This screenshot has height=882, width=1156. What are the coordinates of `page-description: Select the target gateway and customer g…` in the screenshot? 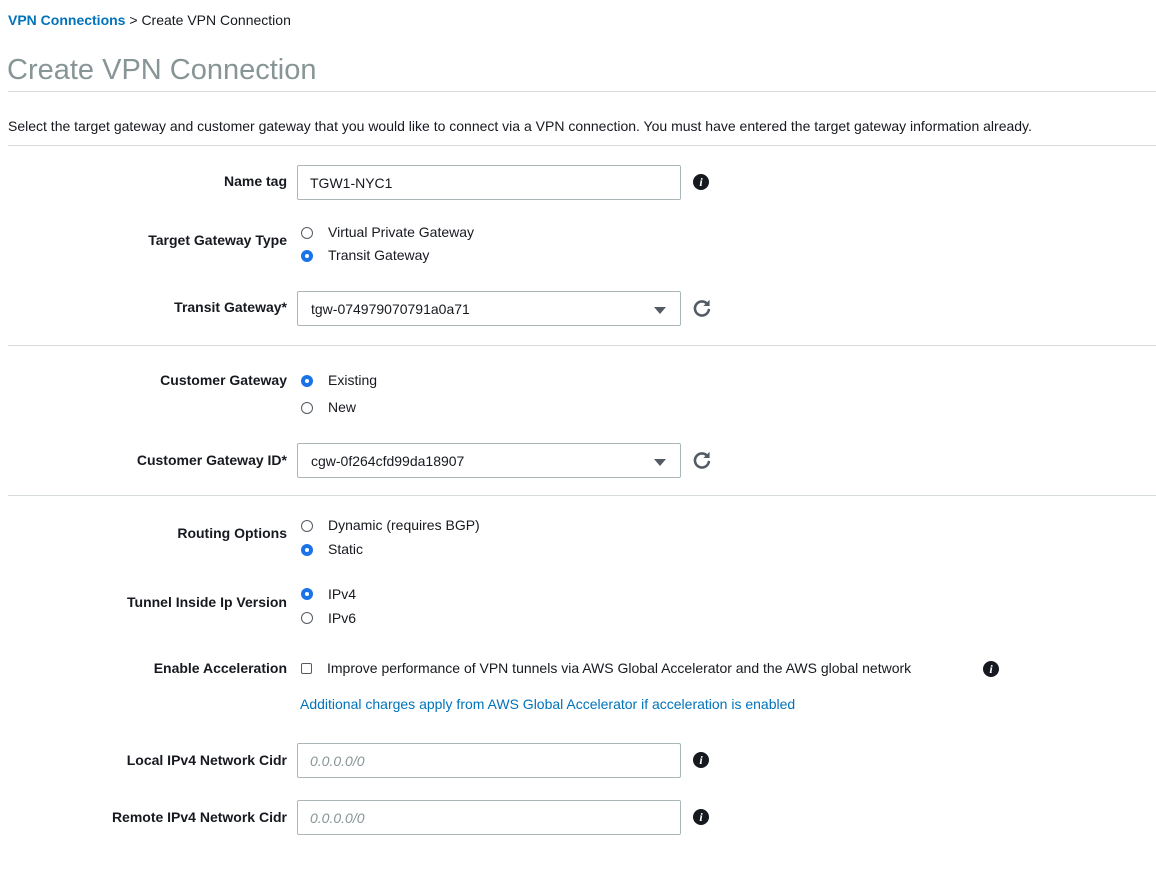 It's located at (520, 126).